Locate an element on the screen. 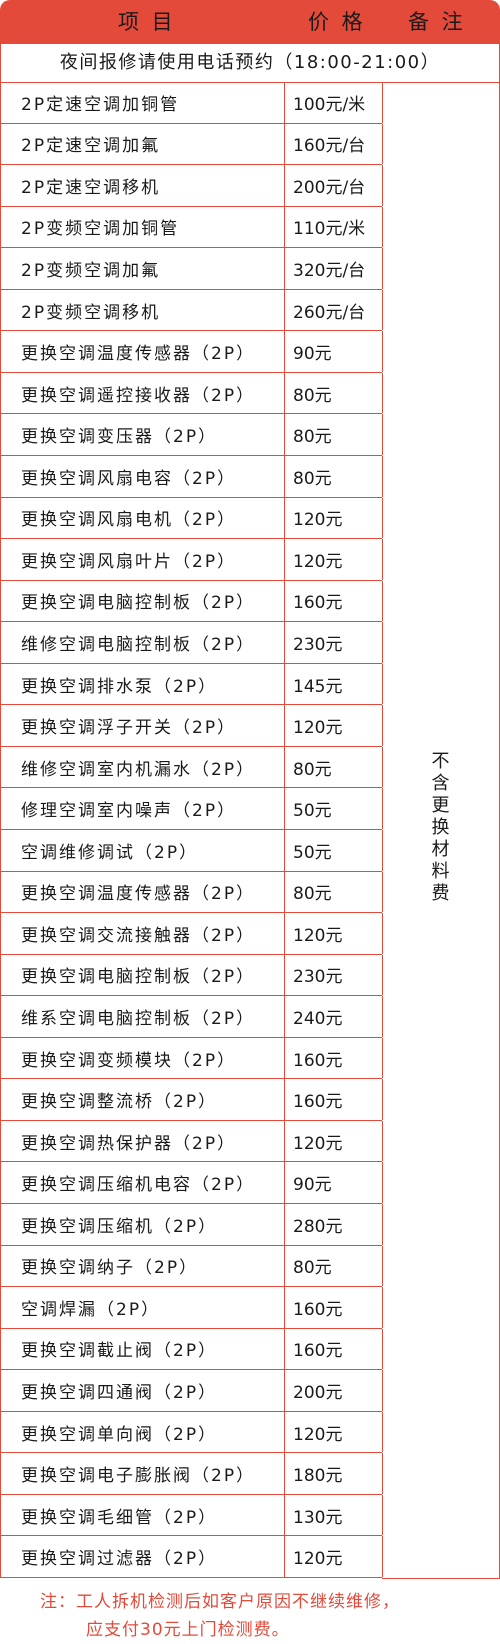  row-item: 更换空调电子膨胀阀（2P） is located at coordinates (143, 1473).